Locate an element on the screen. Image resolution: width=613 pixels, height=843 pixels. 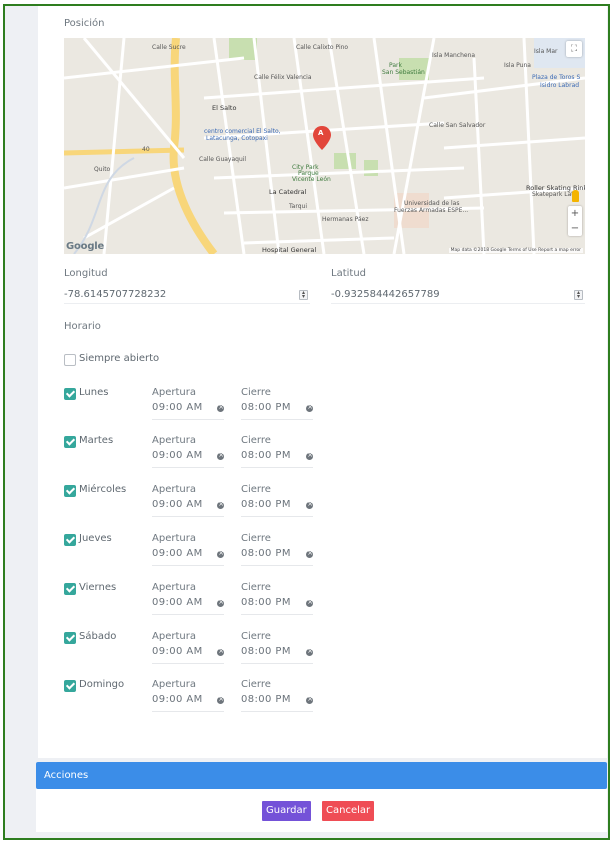
map-label: Calle Calixto Pino is located at coordinates (322, 47).